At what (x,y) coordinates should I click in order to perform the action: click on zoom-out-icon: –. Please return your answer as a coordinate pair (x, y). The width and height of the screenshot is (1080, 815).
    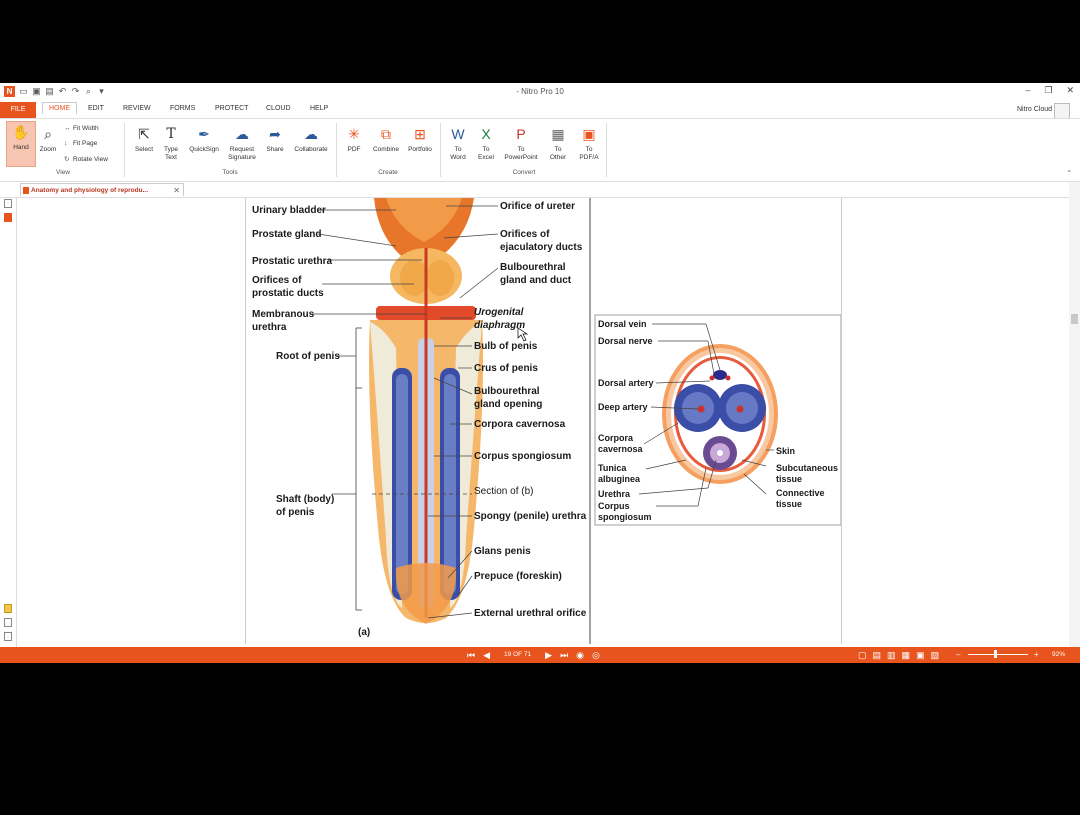
    Looking at the image, I should click on (958, 654).